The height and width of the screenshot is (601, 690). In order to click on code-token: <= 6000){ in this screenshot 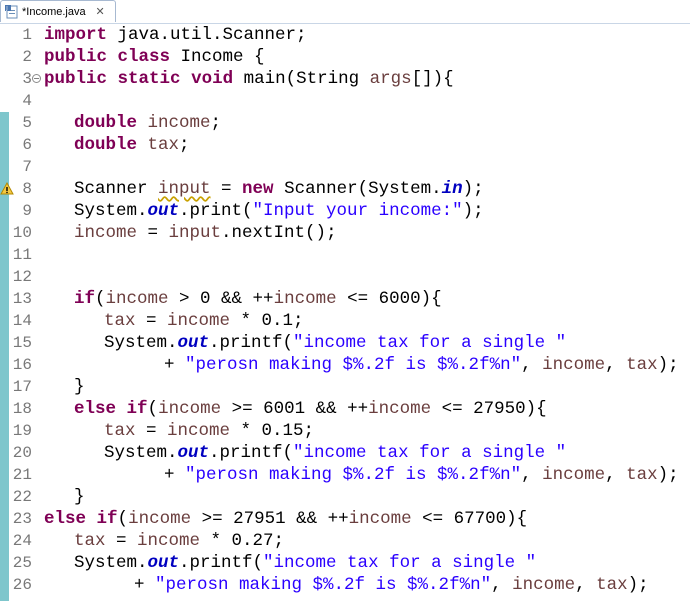, I will do `click(389, 298)`.